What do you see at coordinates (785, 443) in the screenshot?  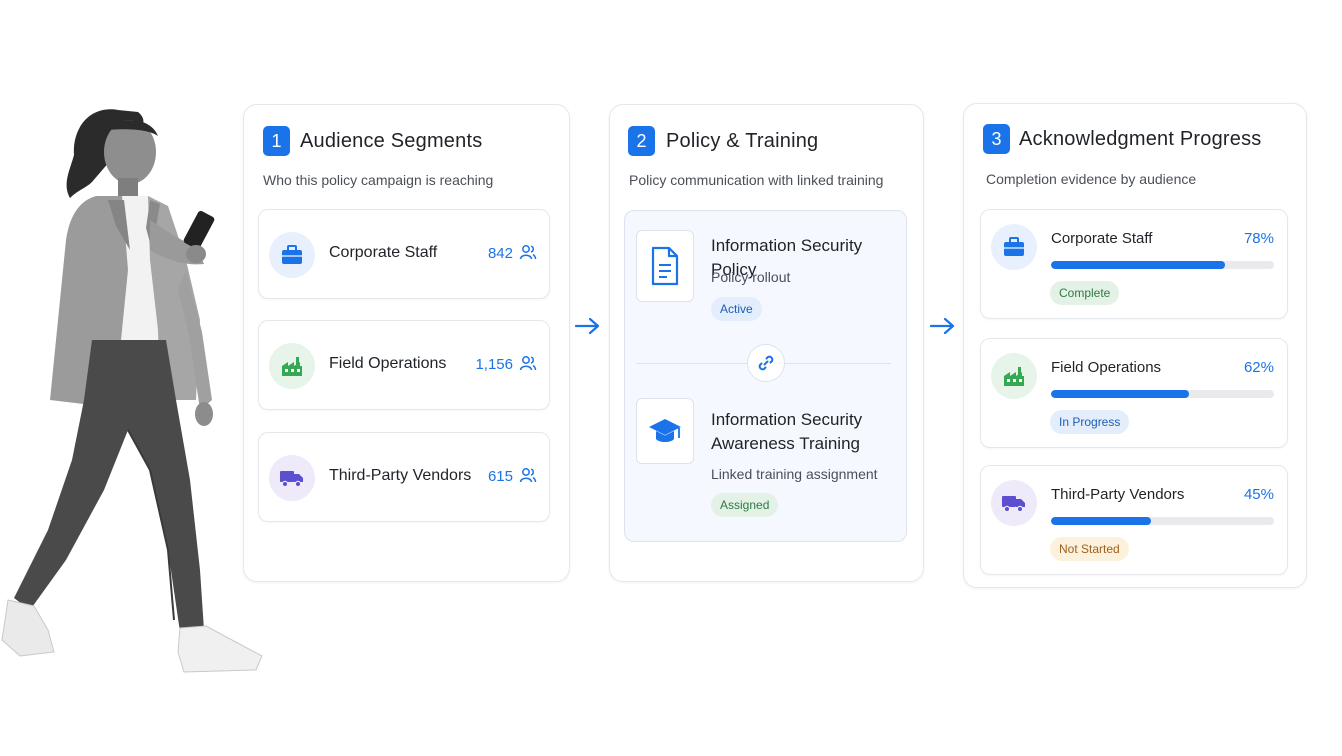 I see `training-title-line-2: Awareness Training` at bounding box center [785, 443].